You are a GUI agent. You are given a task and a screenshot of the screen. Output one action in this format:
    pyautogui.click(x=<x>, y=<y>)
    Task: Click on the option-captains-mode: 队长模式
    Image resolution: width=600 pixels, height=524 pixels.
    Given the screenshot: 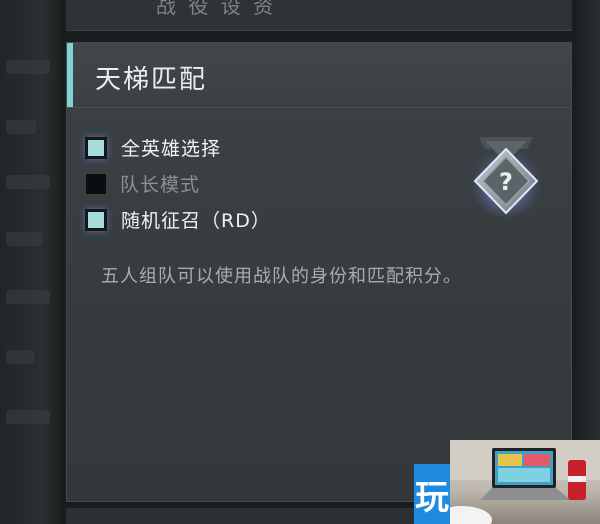 What is the action you would take?
    pyautogui.click(x=142, y=183)
    